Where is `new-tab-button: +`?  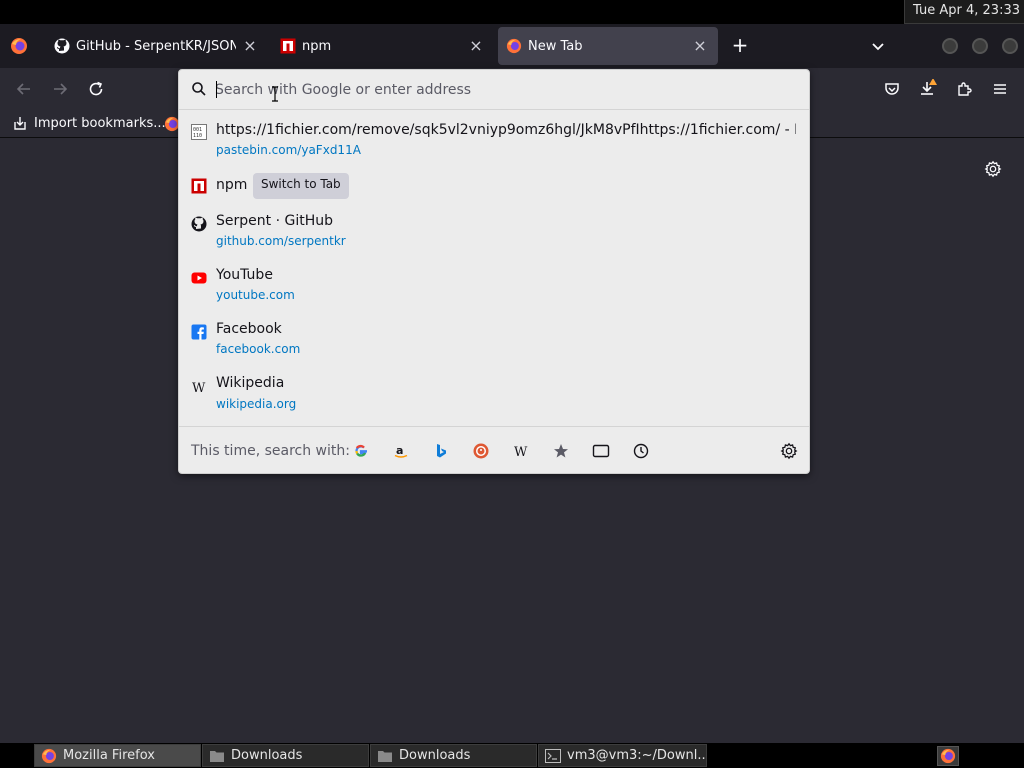
new-tab-button: + is located at coordinates (740, 46).